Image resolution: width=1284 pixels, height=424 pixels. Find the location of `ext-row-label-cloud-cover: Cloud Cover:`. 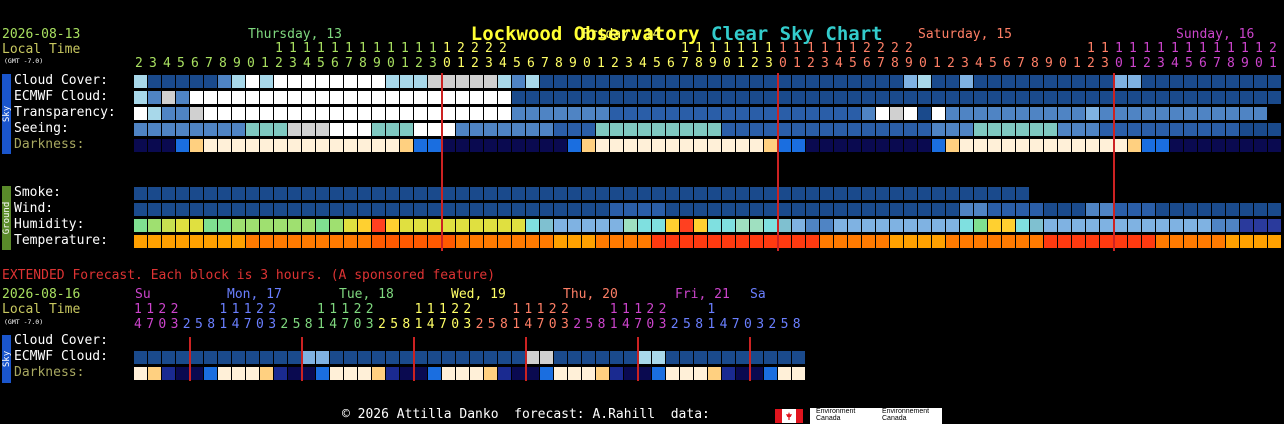

ext-row-label-cloud-cover: Cloud Cover: is located at coordinates (61, 341).